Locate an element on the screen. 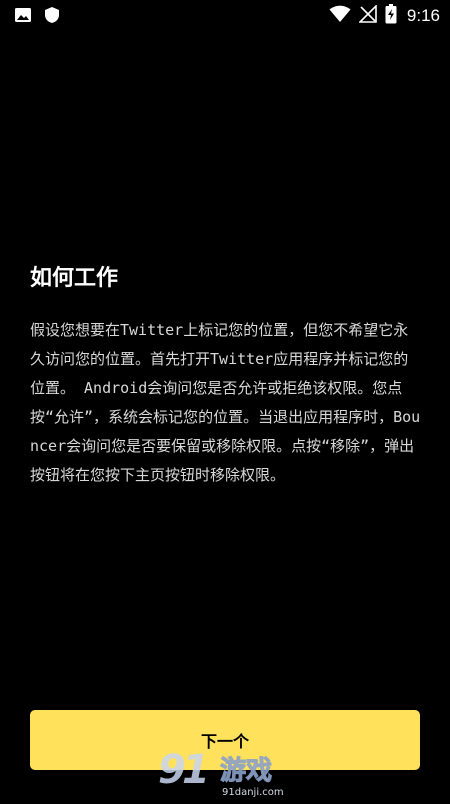  wifi-icon is located at coordinates (340, 16).